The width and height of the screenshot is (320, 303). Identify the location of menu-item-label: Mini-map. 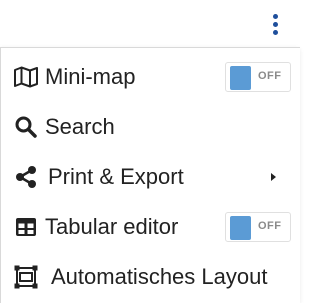
(90, 76).